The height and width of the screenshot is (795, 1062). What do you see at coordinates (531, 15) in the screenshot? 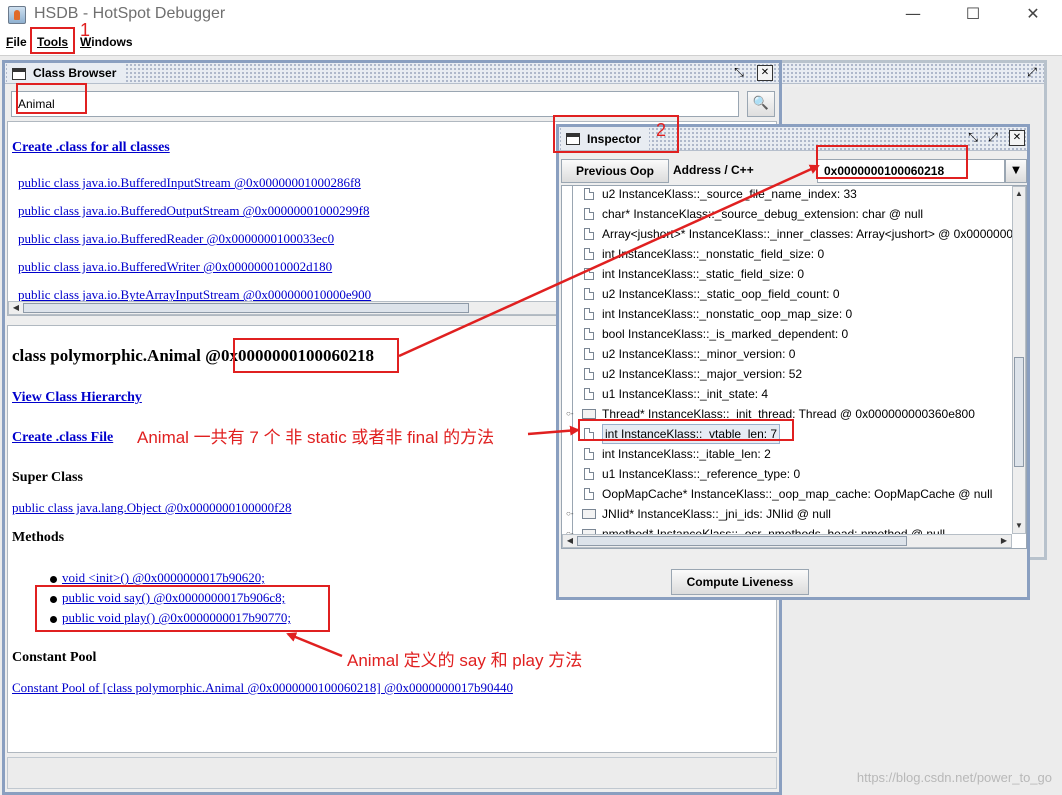
I see `window-titlebar: HSDB - HotSpot Debugger — ☐ ✕` at bounding box center [531, 15].